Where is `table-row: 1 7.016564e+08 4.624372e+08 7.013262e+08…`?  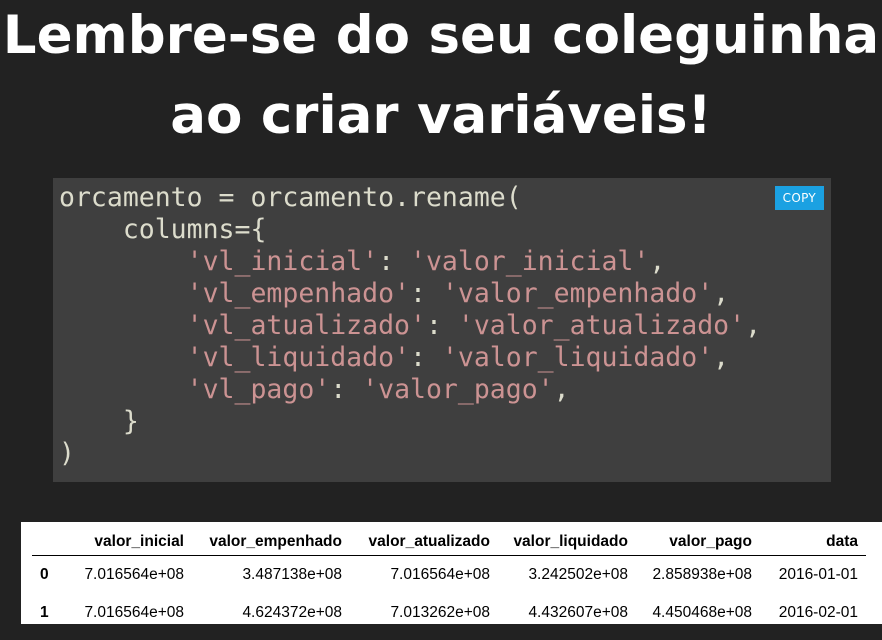
table-row: 1 7.016564e+08 4.624372e+08 7.013262e+08… is located at coordinates (449, 609).